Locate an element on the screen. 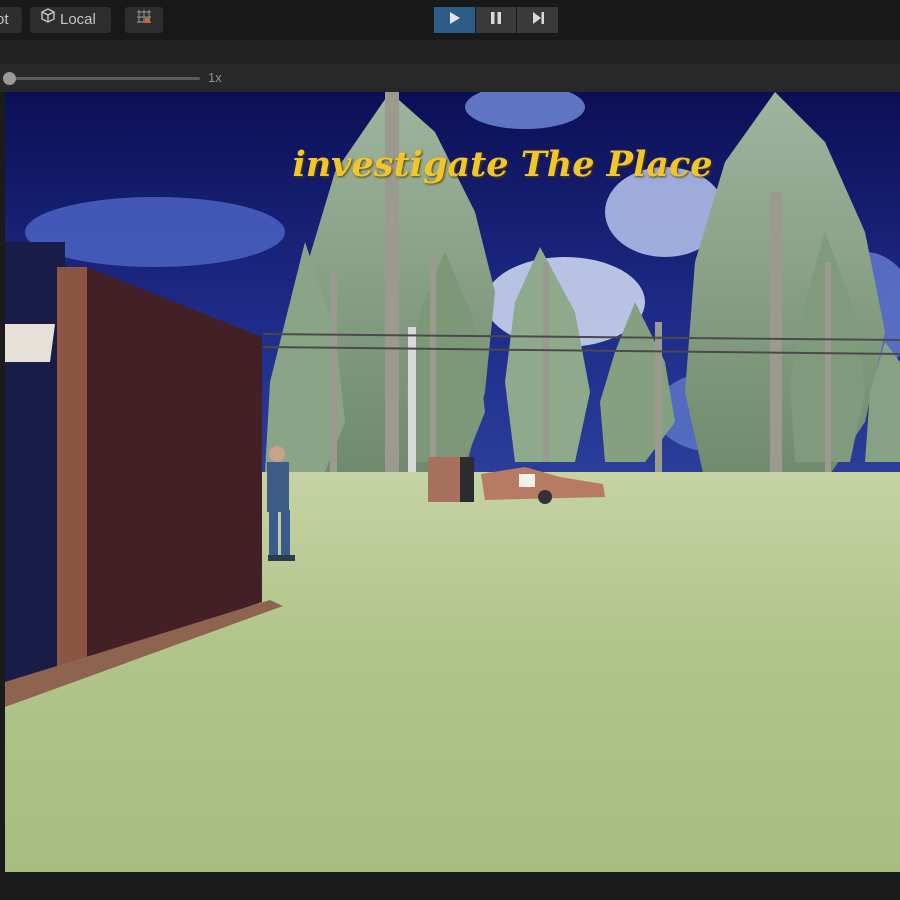 Image resolution: width=900 pixels, height=900 pixels. pivot-toggle-label: ot is located at coordinates (4, 19).